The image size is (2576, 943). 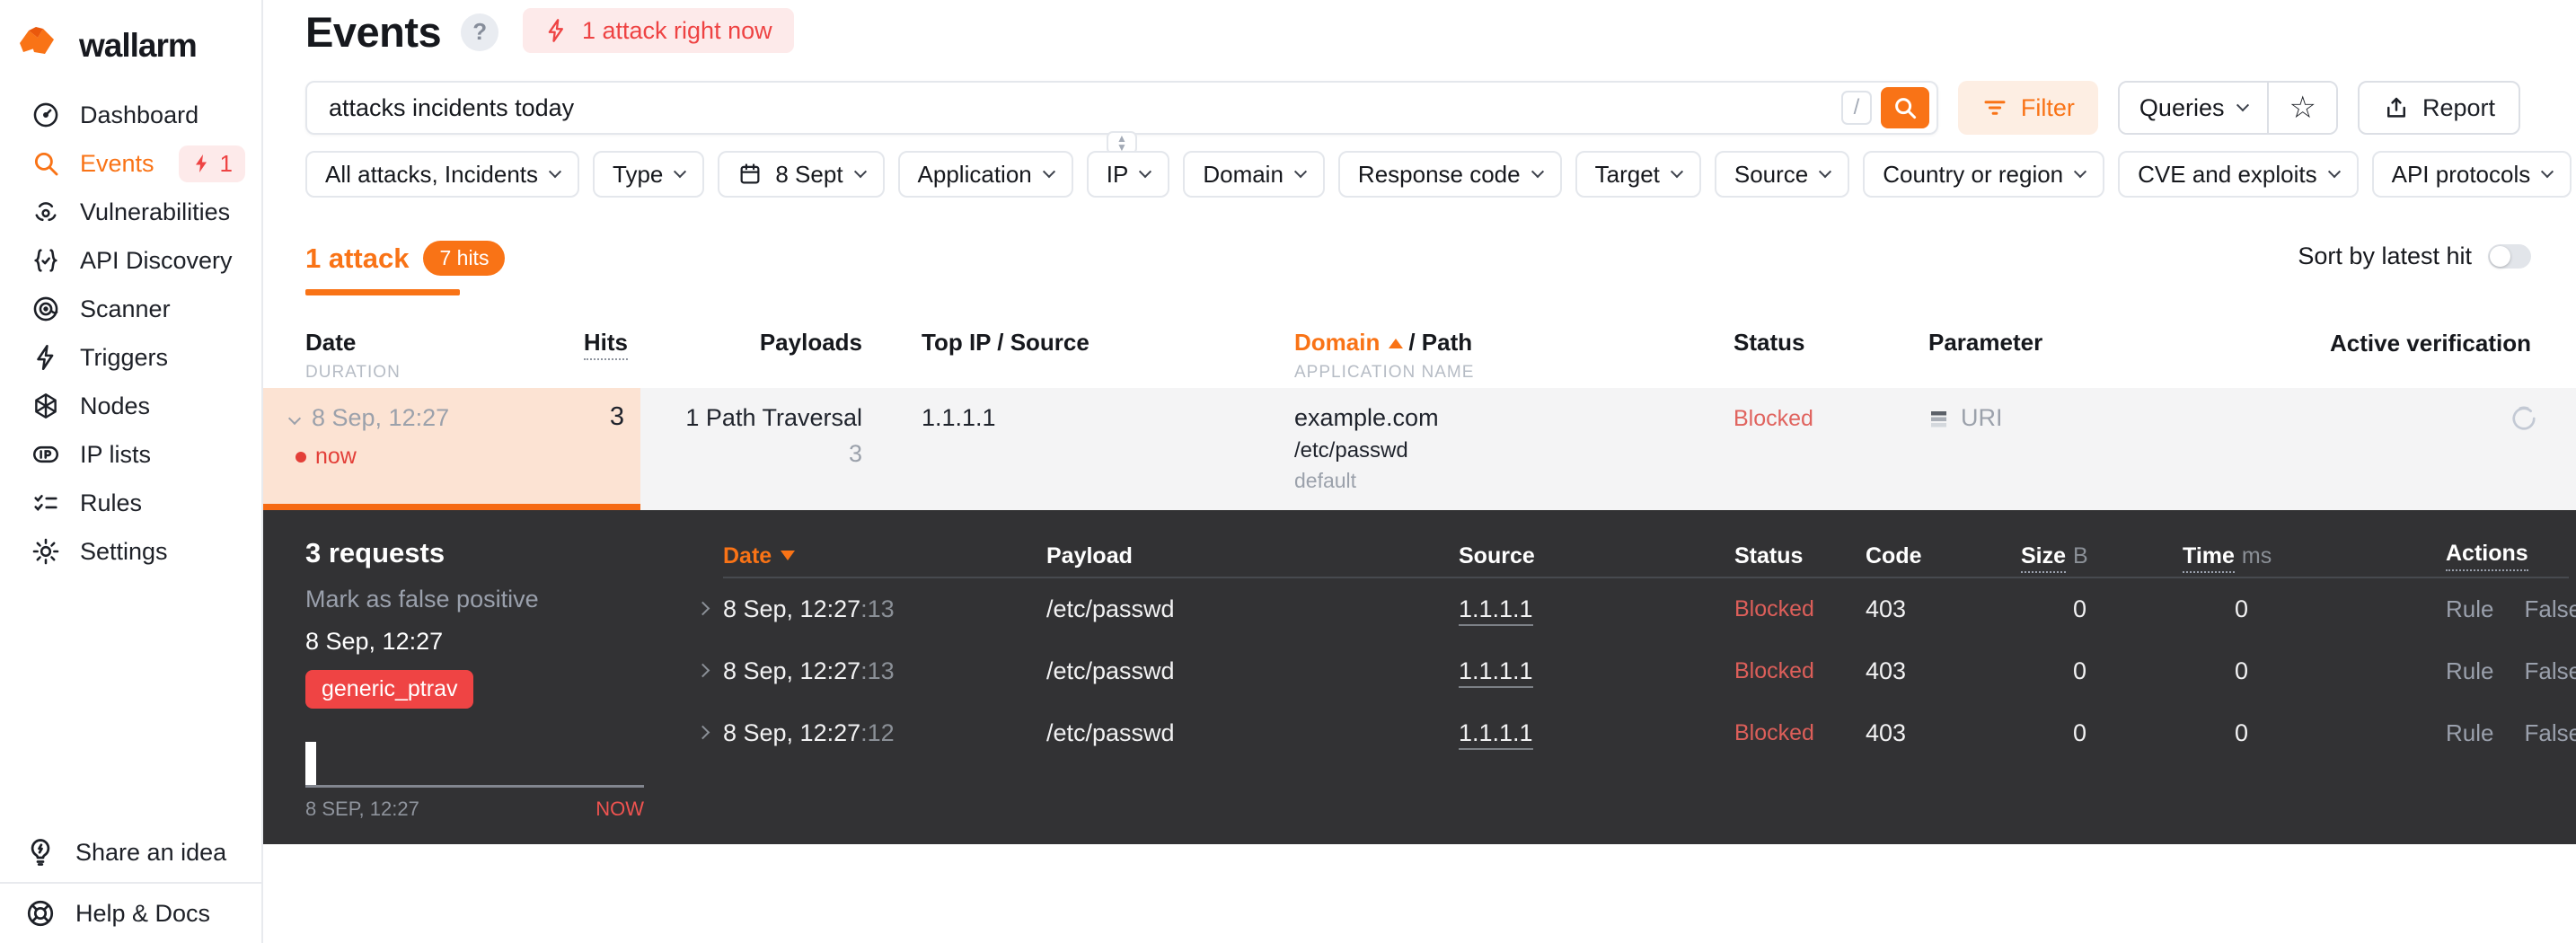 I want to click on sidebar-item-label: API Discovery, so click(x=156, y=260).